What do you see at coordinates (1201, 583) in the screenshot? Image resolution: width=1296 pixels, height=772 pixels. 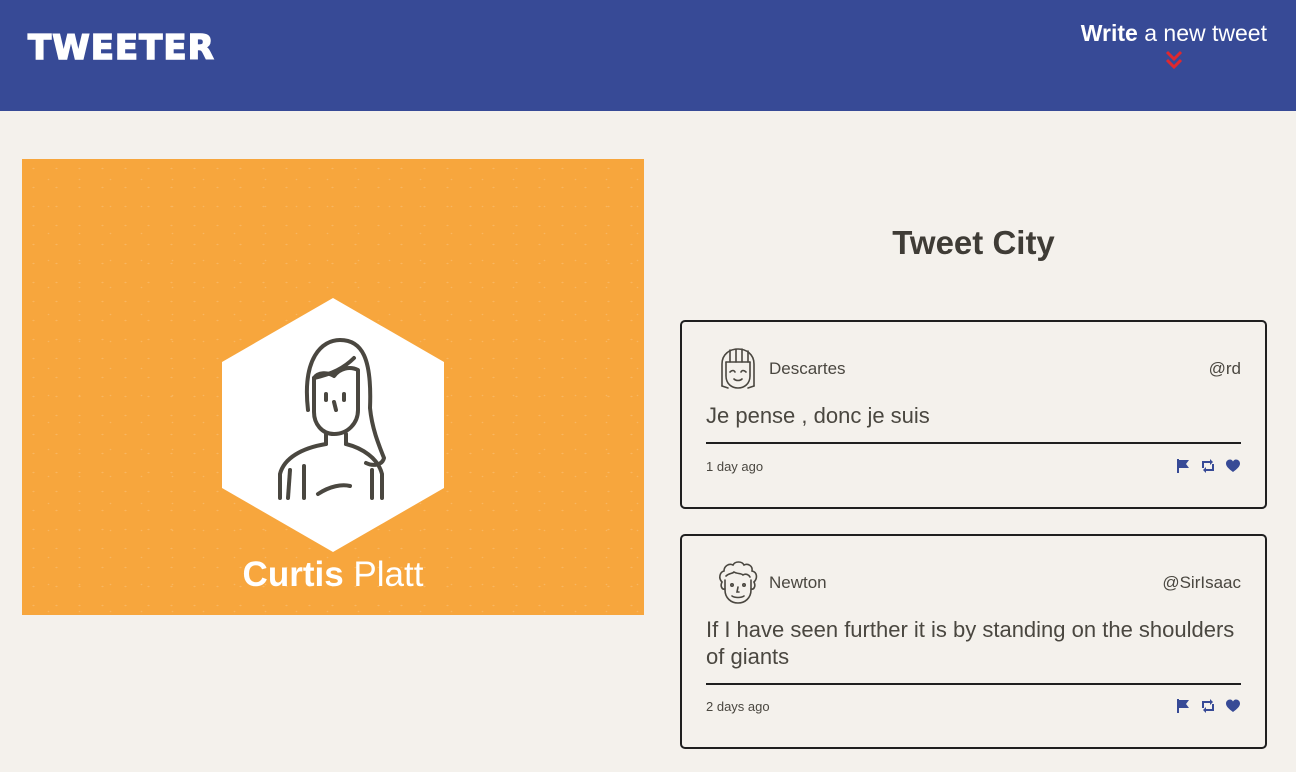 I see `tweet-author-handle: @SirIsaac` at bounding box center [1201, 583].